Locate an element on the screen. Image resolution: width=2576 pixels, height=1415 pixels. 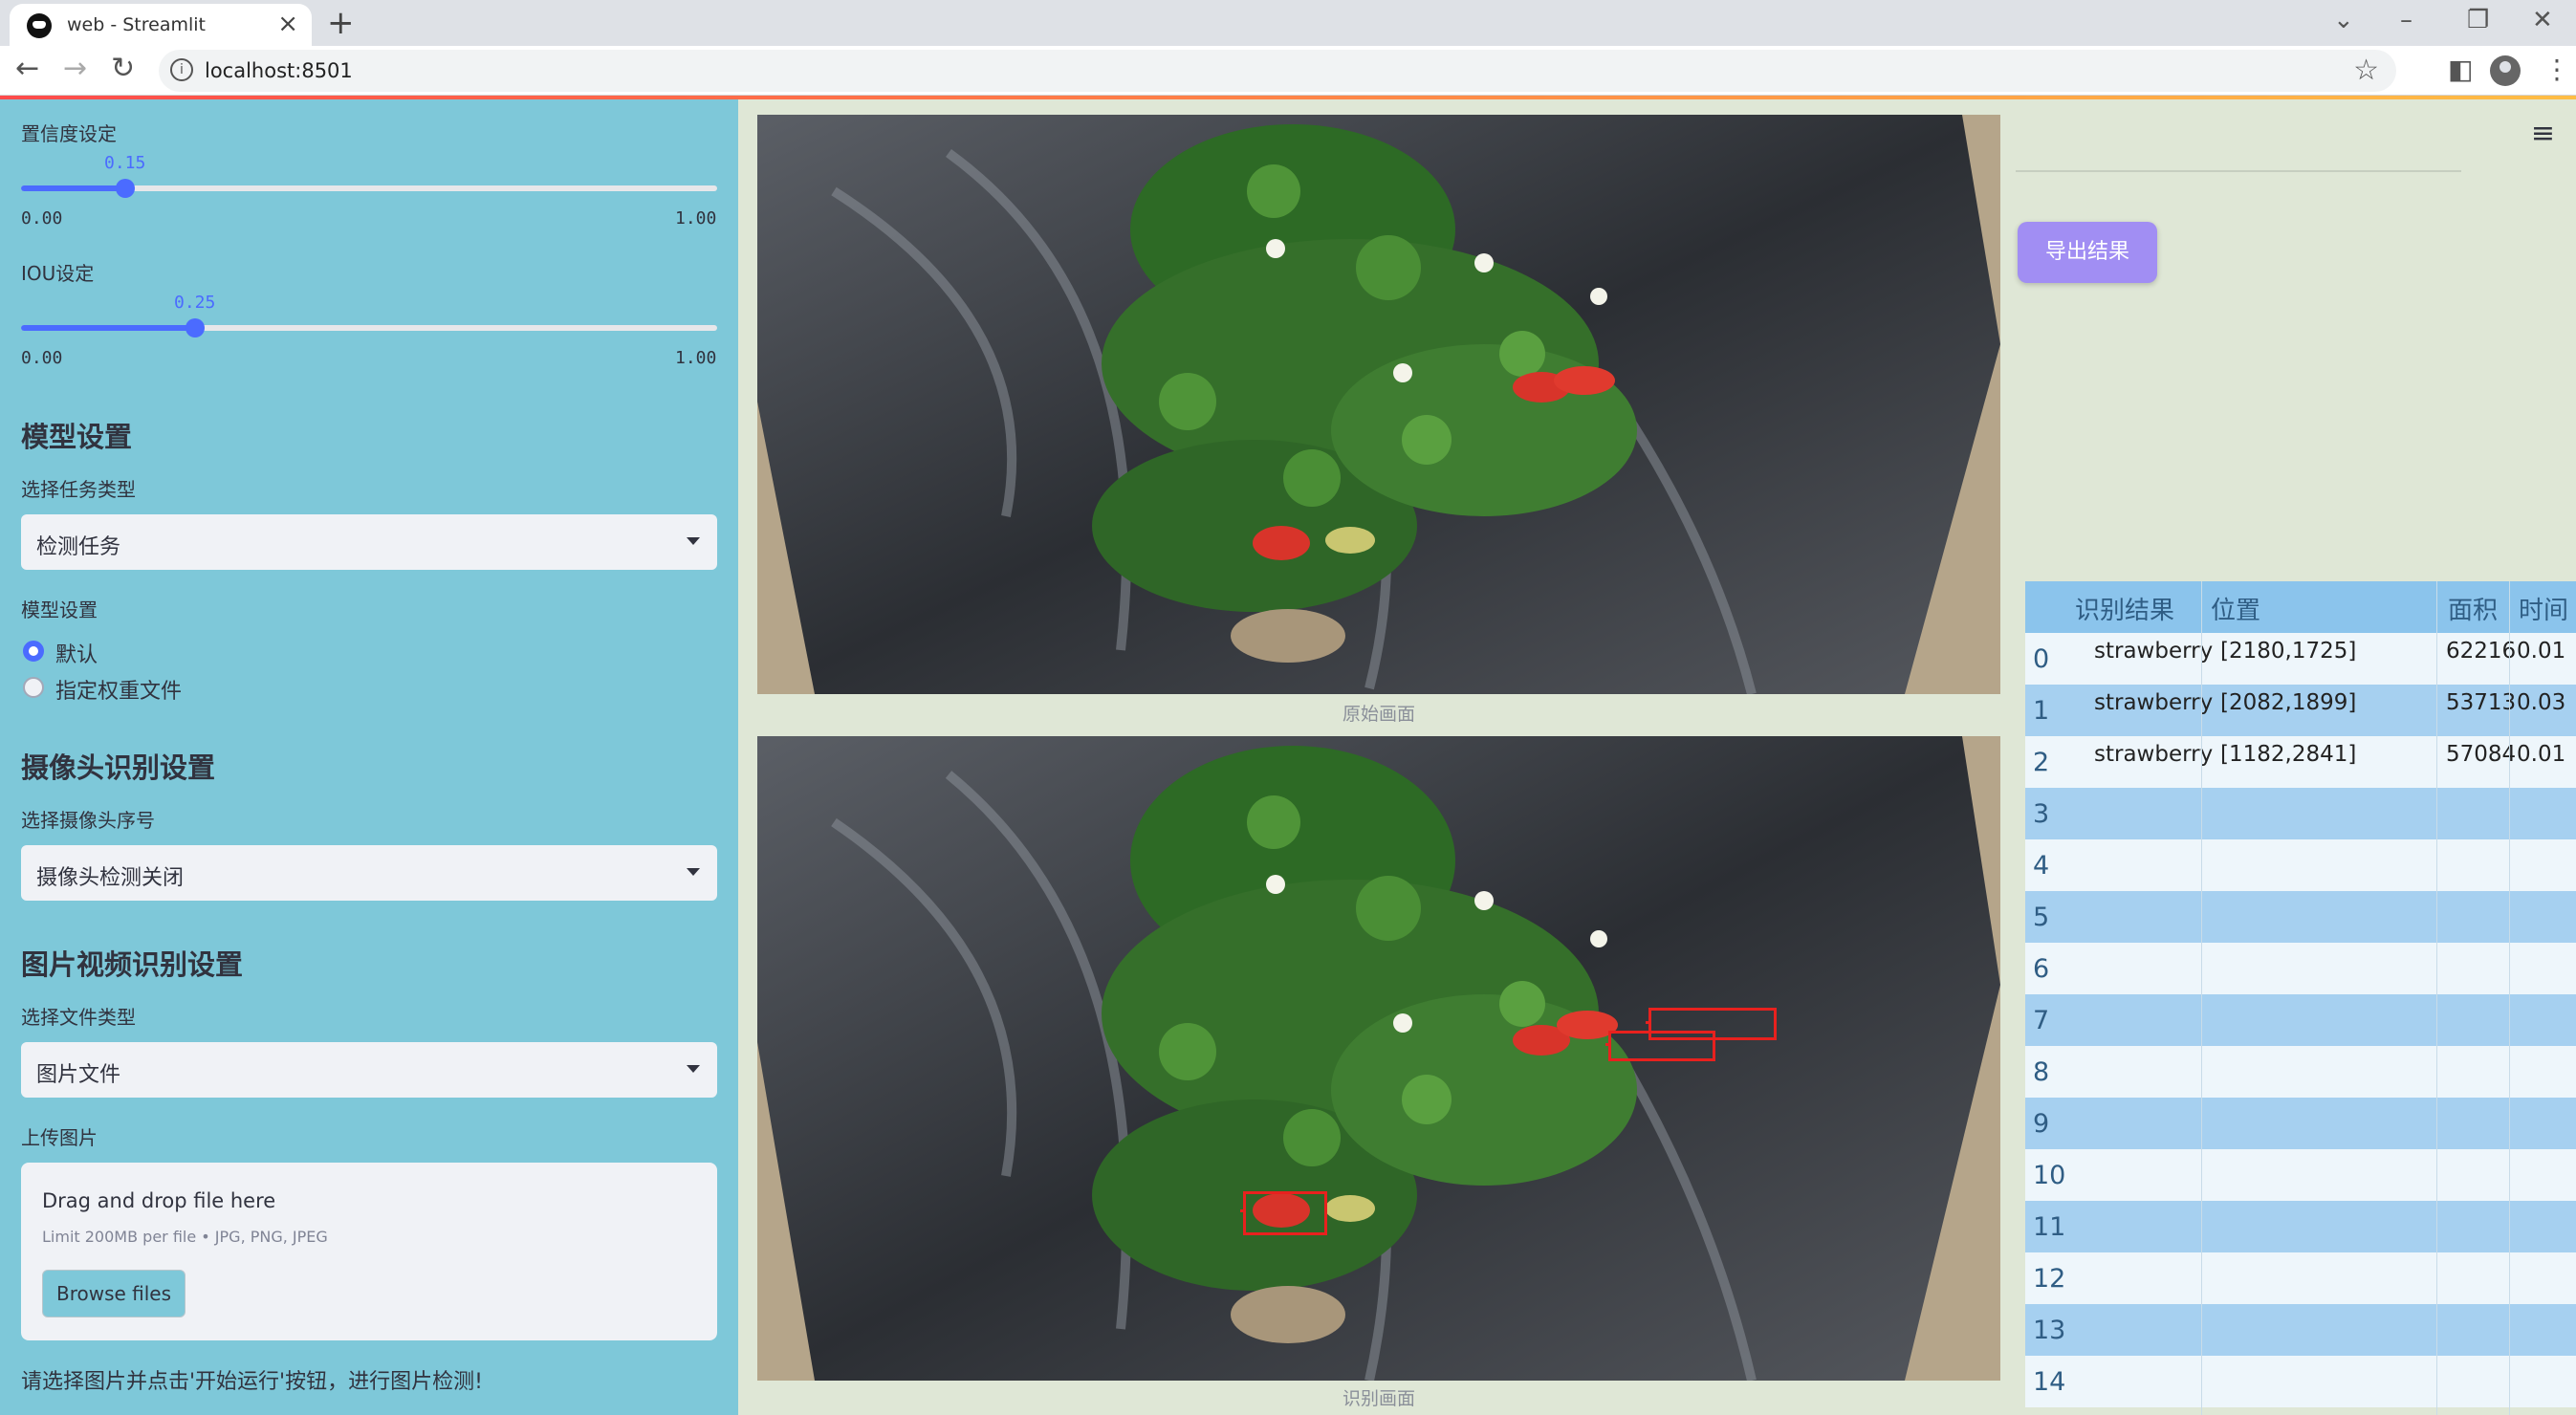
confidence-slider is located at coordinates (369, 188).